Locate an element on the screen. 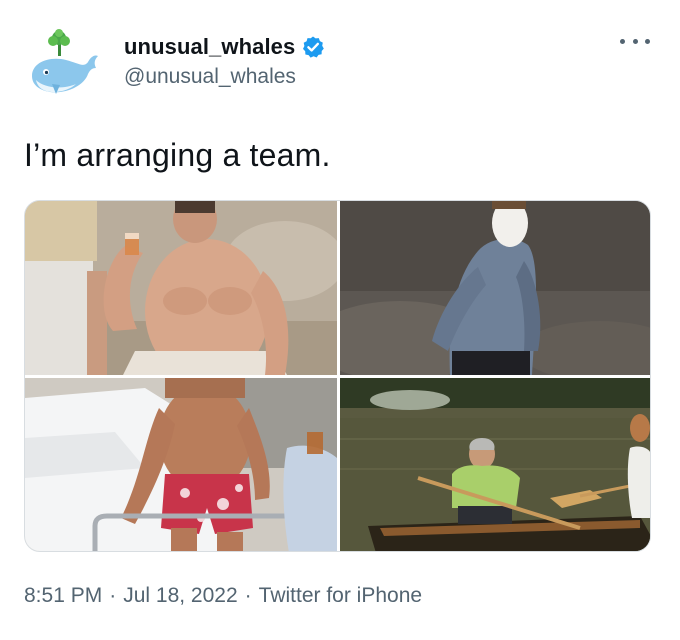  avatar is located at coordinates (62, 64).